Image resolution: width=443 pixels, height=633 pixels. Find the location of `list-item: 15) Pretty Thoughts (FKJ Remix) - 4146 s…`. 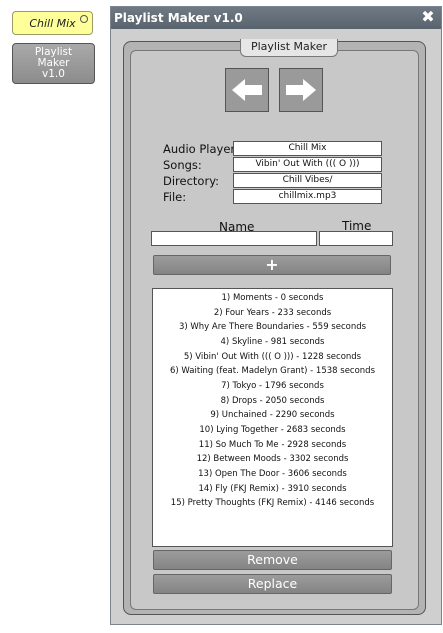

list-item: 15) Pretty Thoughts (FKJ Remix) - 4146 s… is located at coordinates (272, 503).